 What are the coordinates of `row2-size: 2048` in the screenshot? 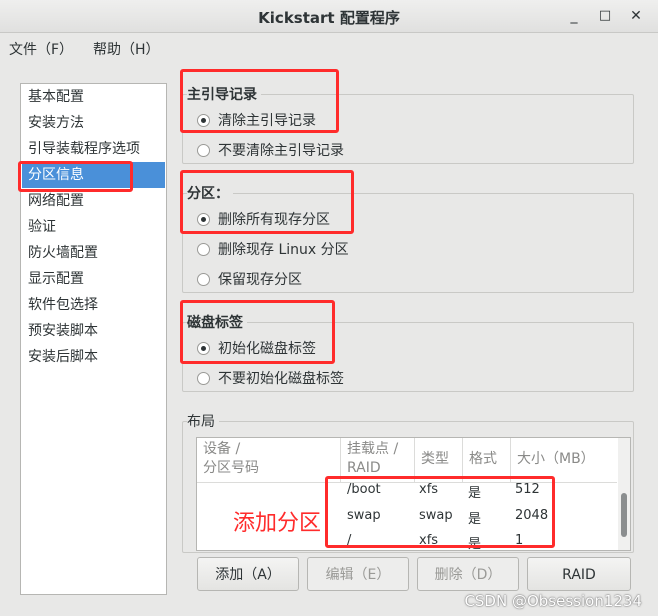 It's located at (531, 515).